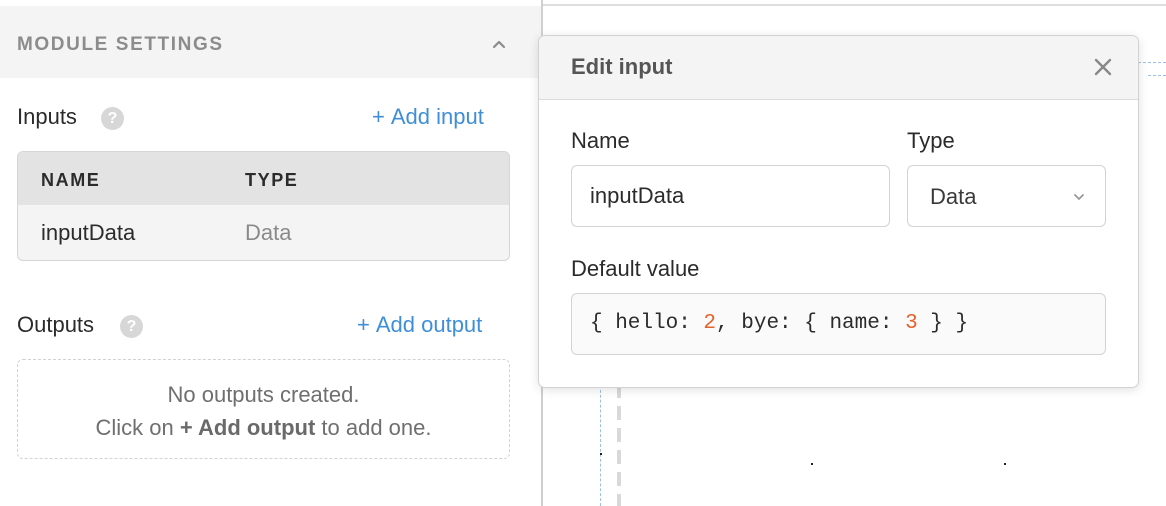 The width and height of the screenshot is (1166, 506). What do you see at coordinates (647, 323) in the screenshot?
I see `code-token: { hello:` at bounding box center [647, 323].